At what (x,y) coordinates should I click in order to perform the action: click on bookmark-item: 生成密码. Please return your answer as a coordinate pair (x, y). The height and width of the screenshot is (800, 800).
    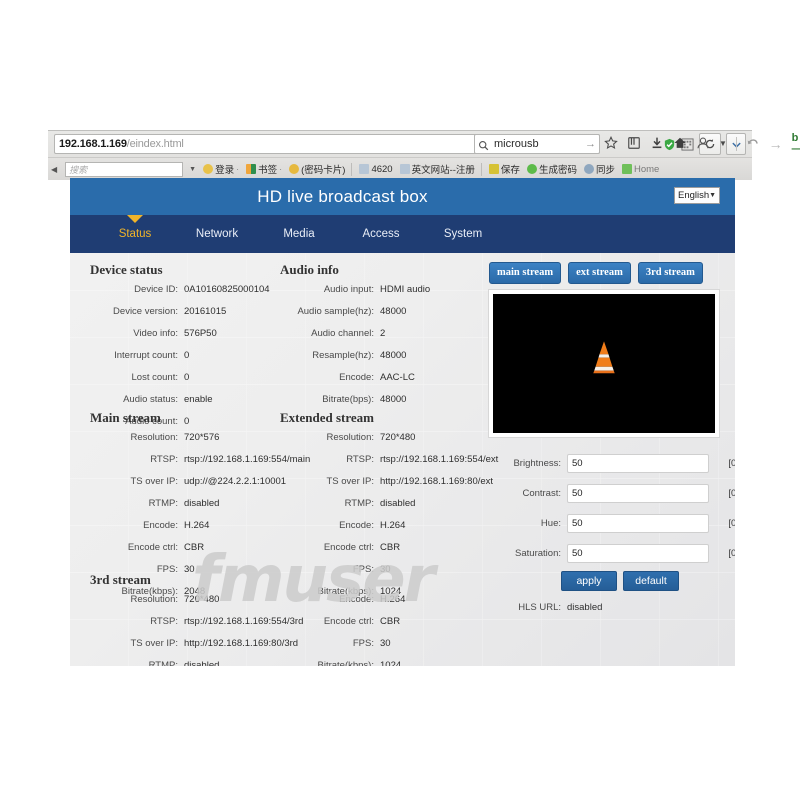
    Looking at the image, I should click on (551, 169).